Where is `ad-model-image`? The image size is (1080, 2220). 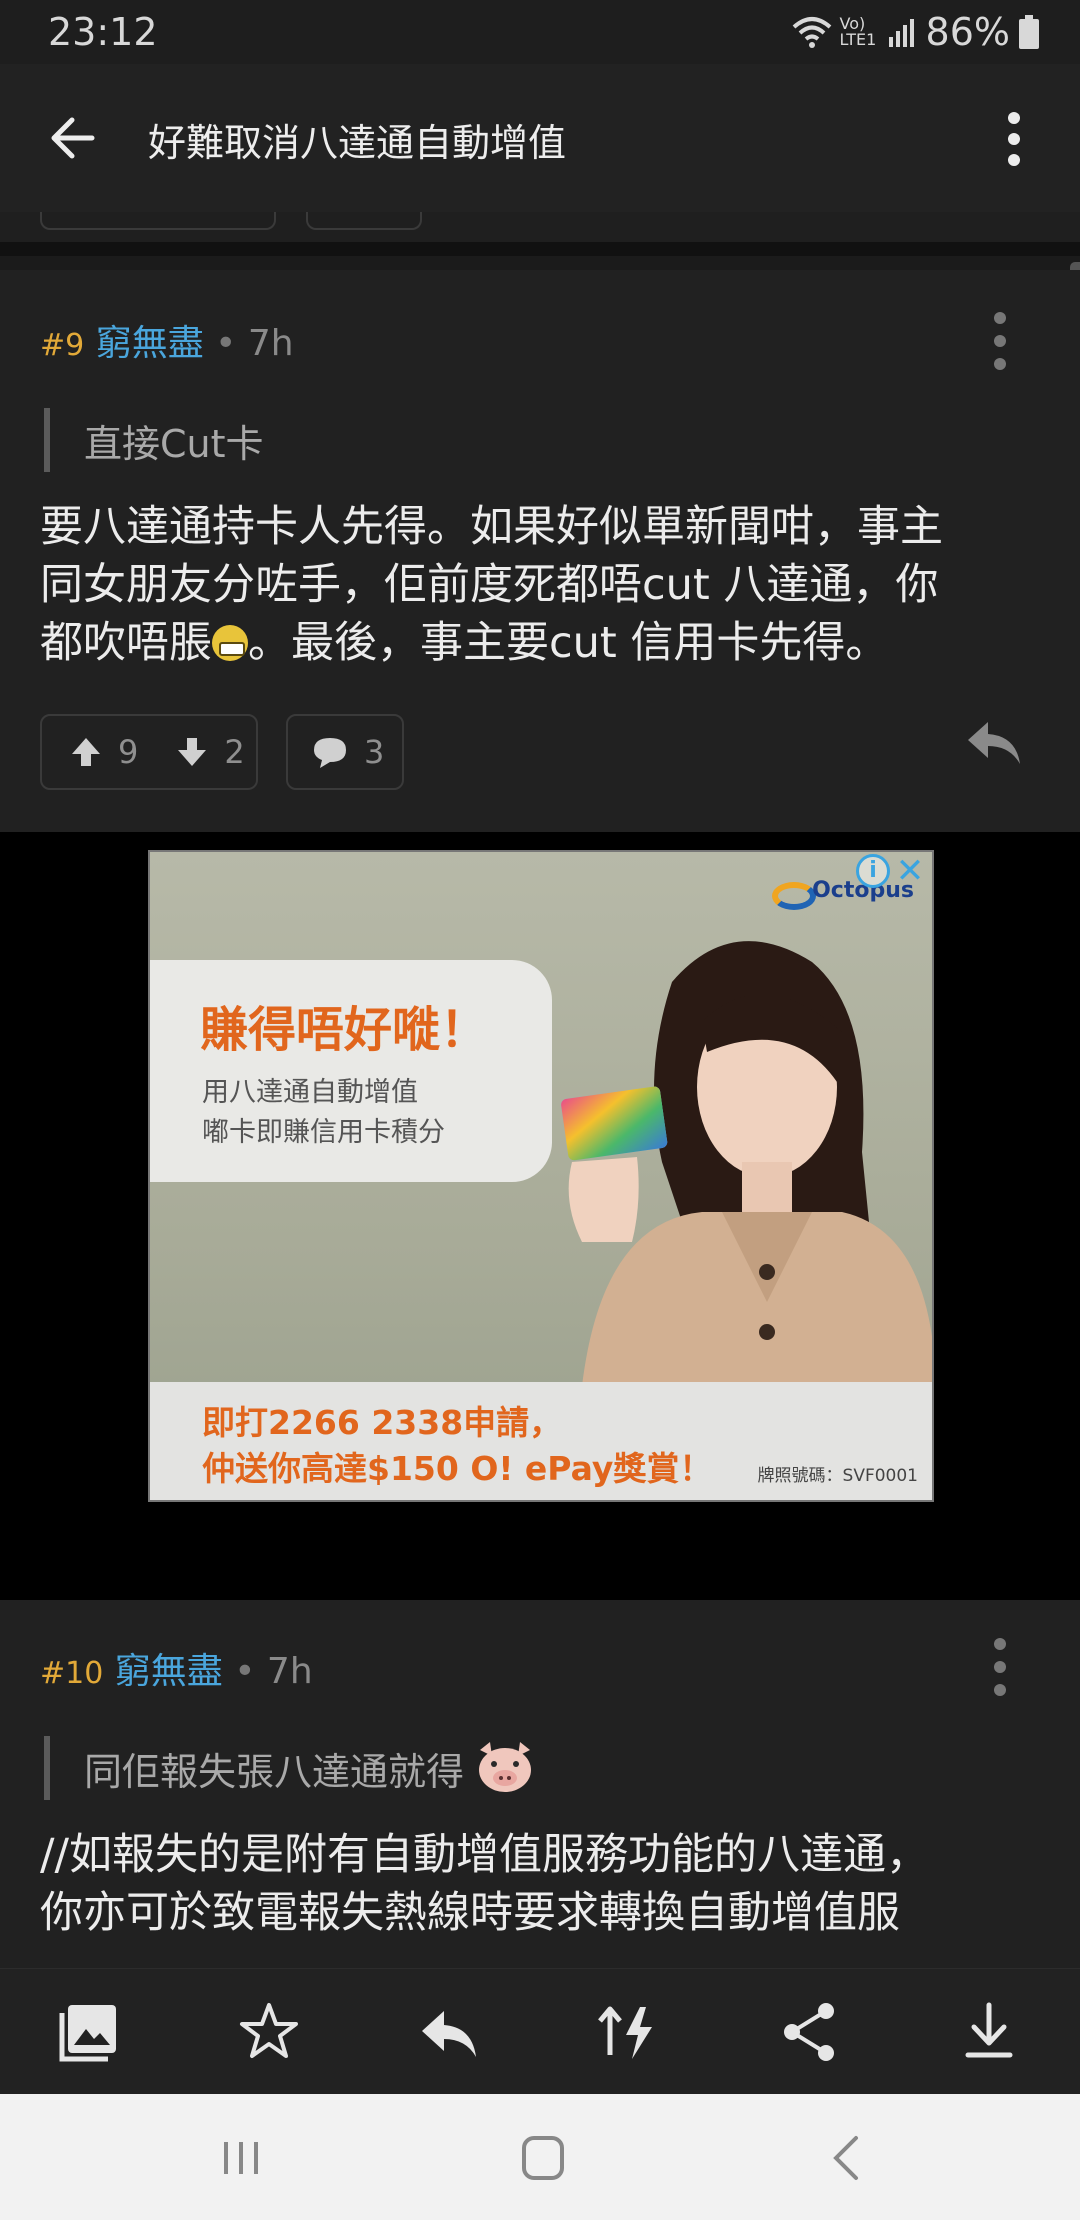 ad-model-image is located at coordinates (746, 1163).